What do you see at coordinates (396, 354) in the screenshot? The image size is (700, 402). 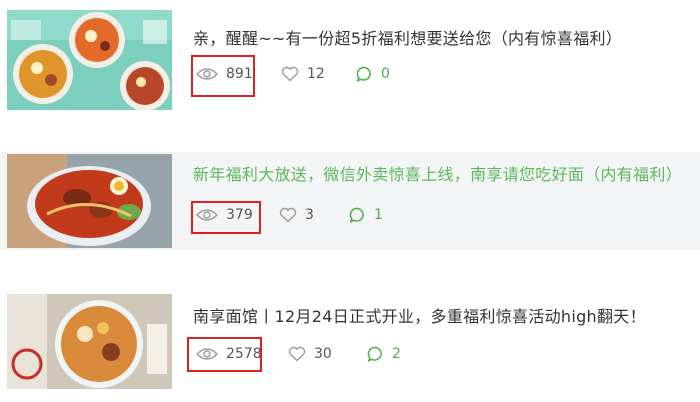 I see `comment-count-value: 2` at bounding box center [396, 354].